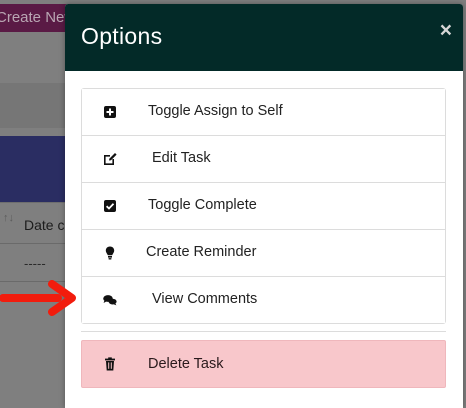  Describe the element at coordinates (205, 299) in the screenshot. I see `option-label: View Comments` at that location.